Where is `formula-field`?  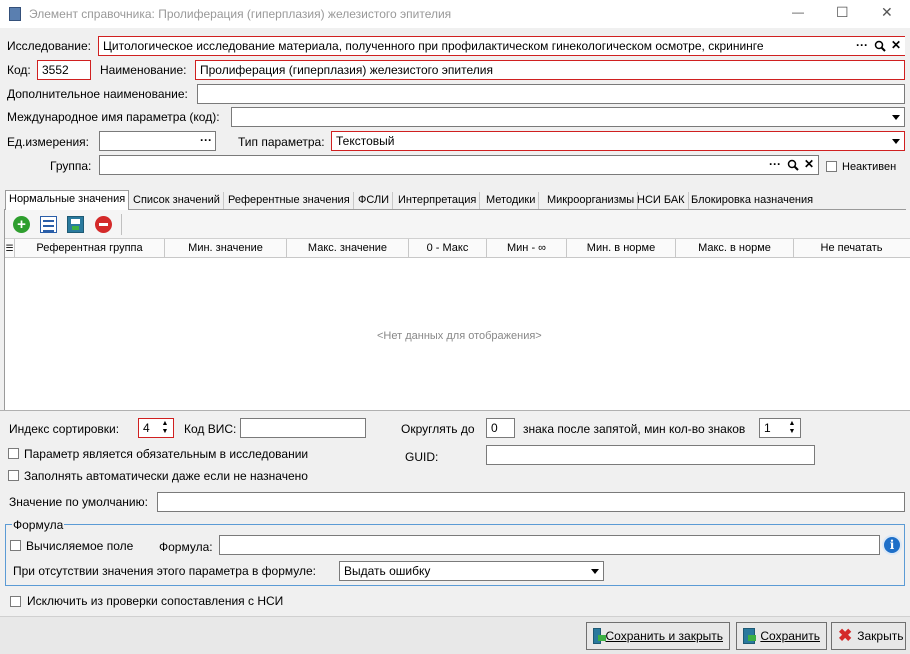
formula-field is located at coordinates (549, 545).